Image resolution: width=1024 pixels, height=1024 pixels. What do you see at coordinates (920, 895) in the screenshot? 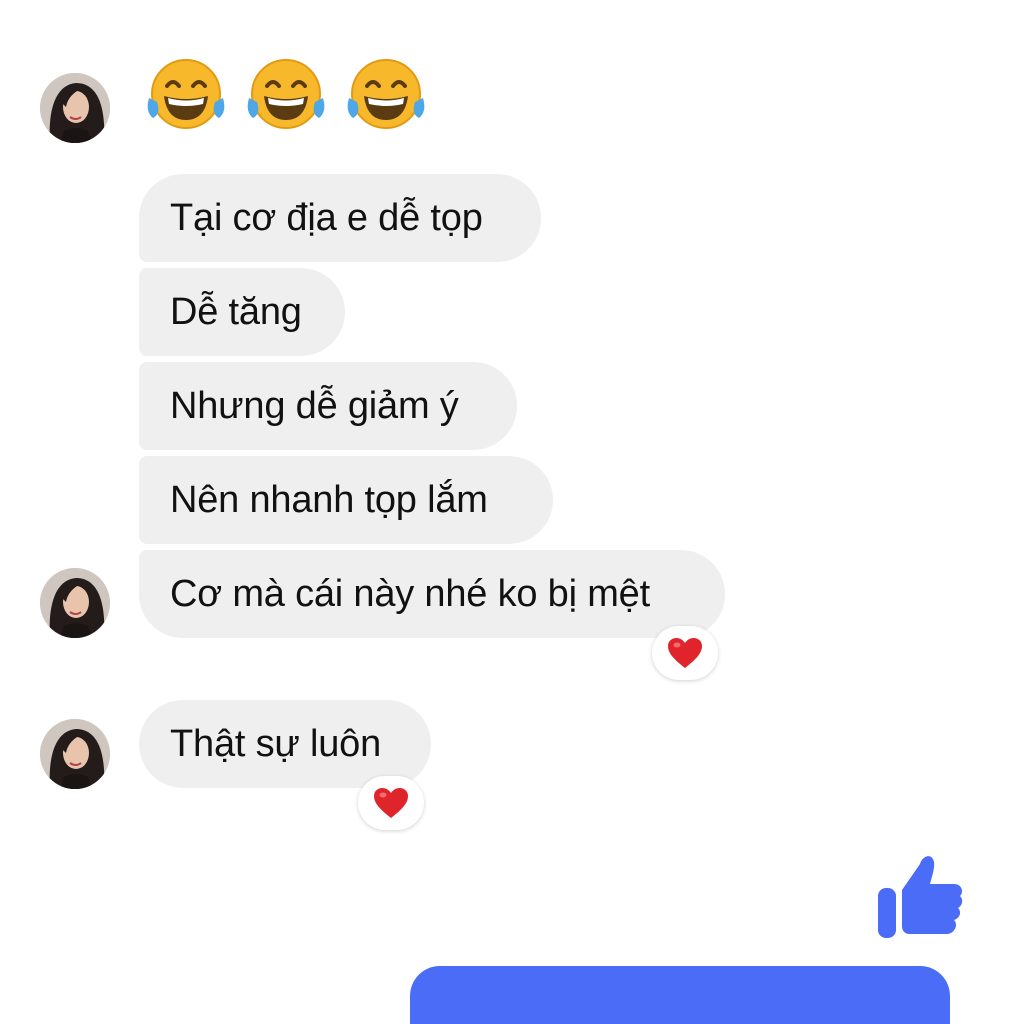
I see `thumbs-up-icon` at bounding box center [920, 895].